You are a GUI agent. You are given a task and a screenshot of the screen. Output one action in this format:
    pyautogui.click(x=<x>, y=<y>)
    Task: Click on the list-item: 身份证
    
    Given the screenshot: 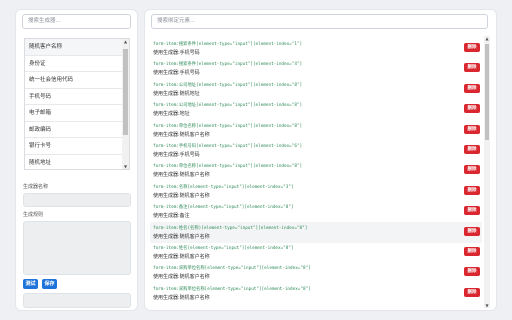 What is the action you would take?
    pyautogui.click(x=74, y=64)
    